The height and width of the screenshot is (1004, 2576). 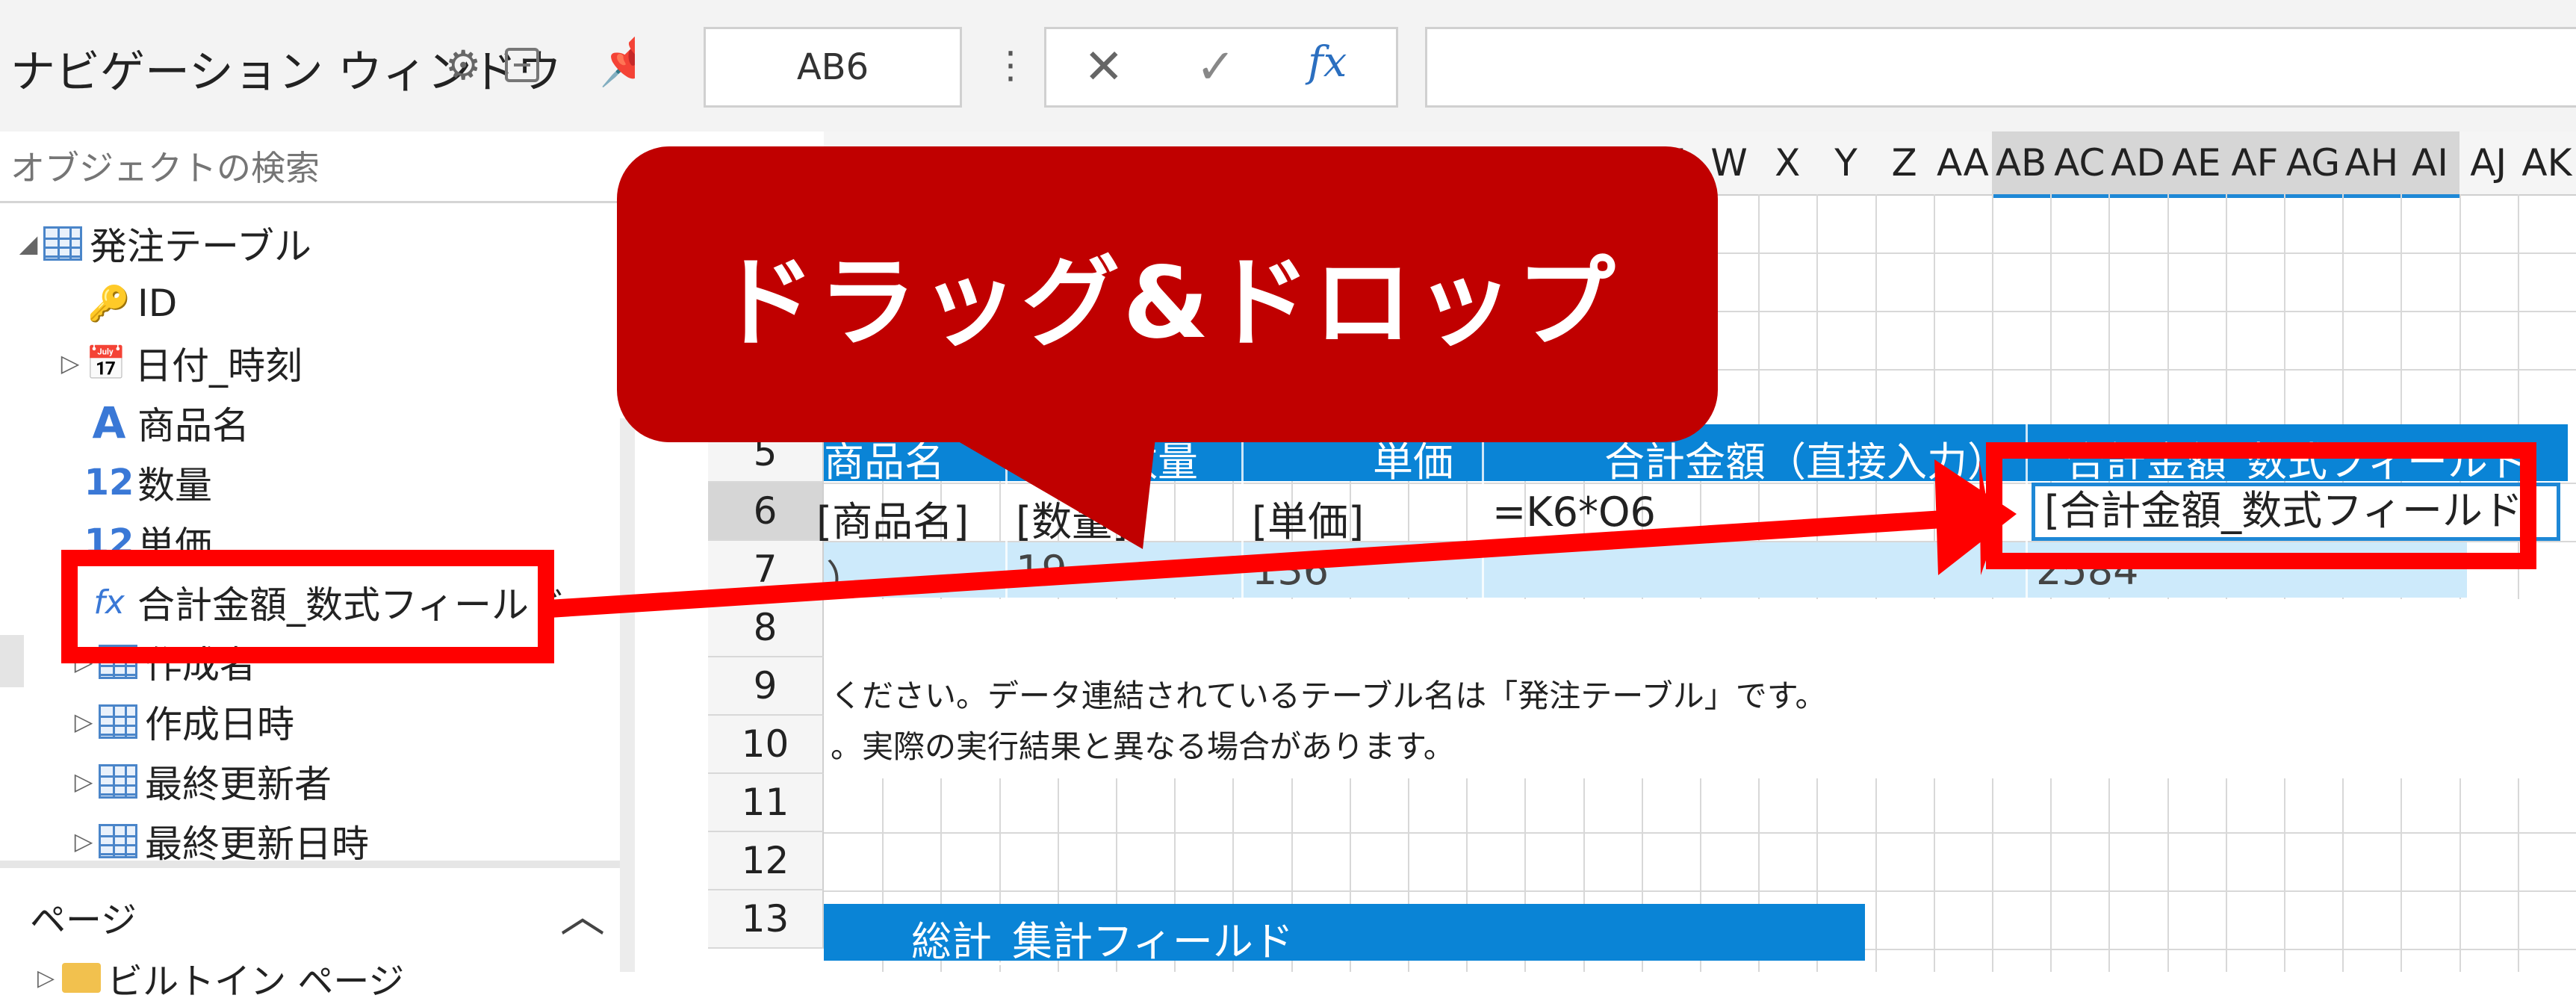 I want to click on source-highlight-box, so click(x=307, y=606).